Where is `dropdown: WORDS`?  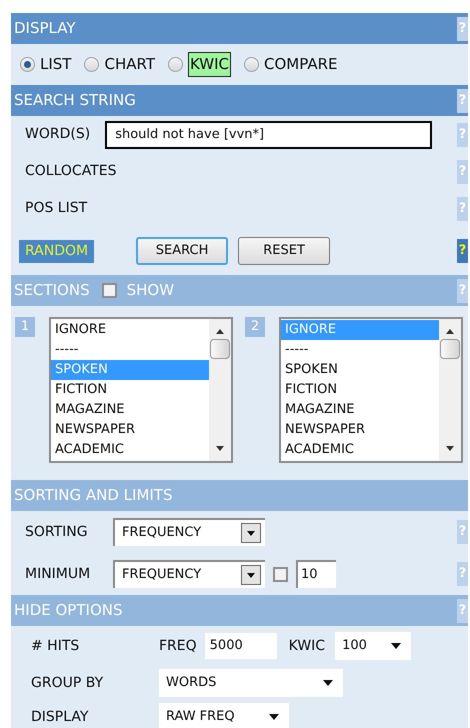 dropdown: WORDS is located at coordinates (251, 683).